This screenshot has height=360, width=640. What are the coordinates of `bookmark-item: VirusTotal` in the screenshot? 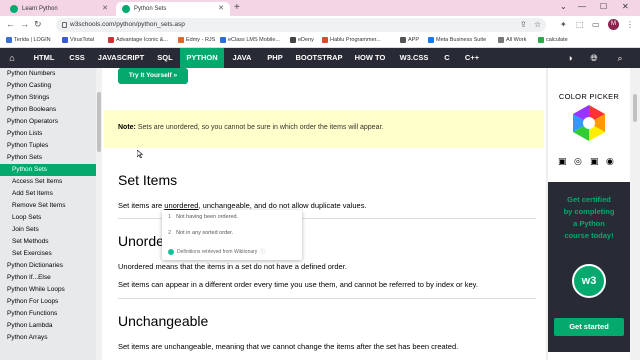 It's located at (78, 40).